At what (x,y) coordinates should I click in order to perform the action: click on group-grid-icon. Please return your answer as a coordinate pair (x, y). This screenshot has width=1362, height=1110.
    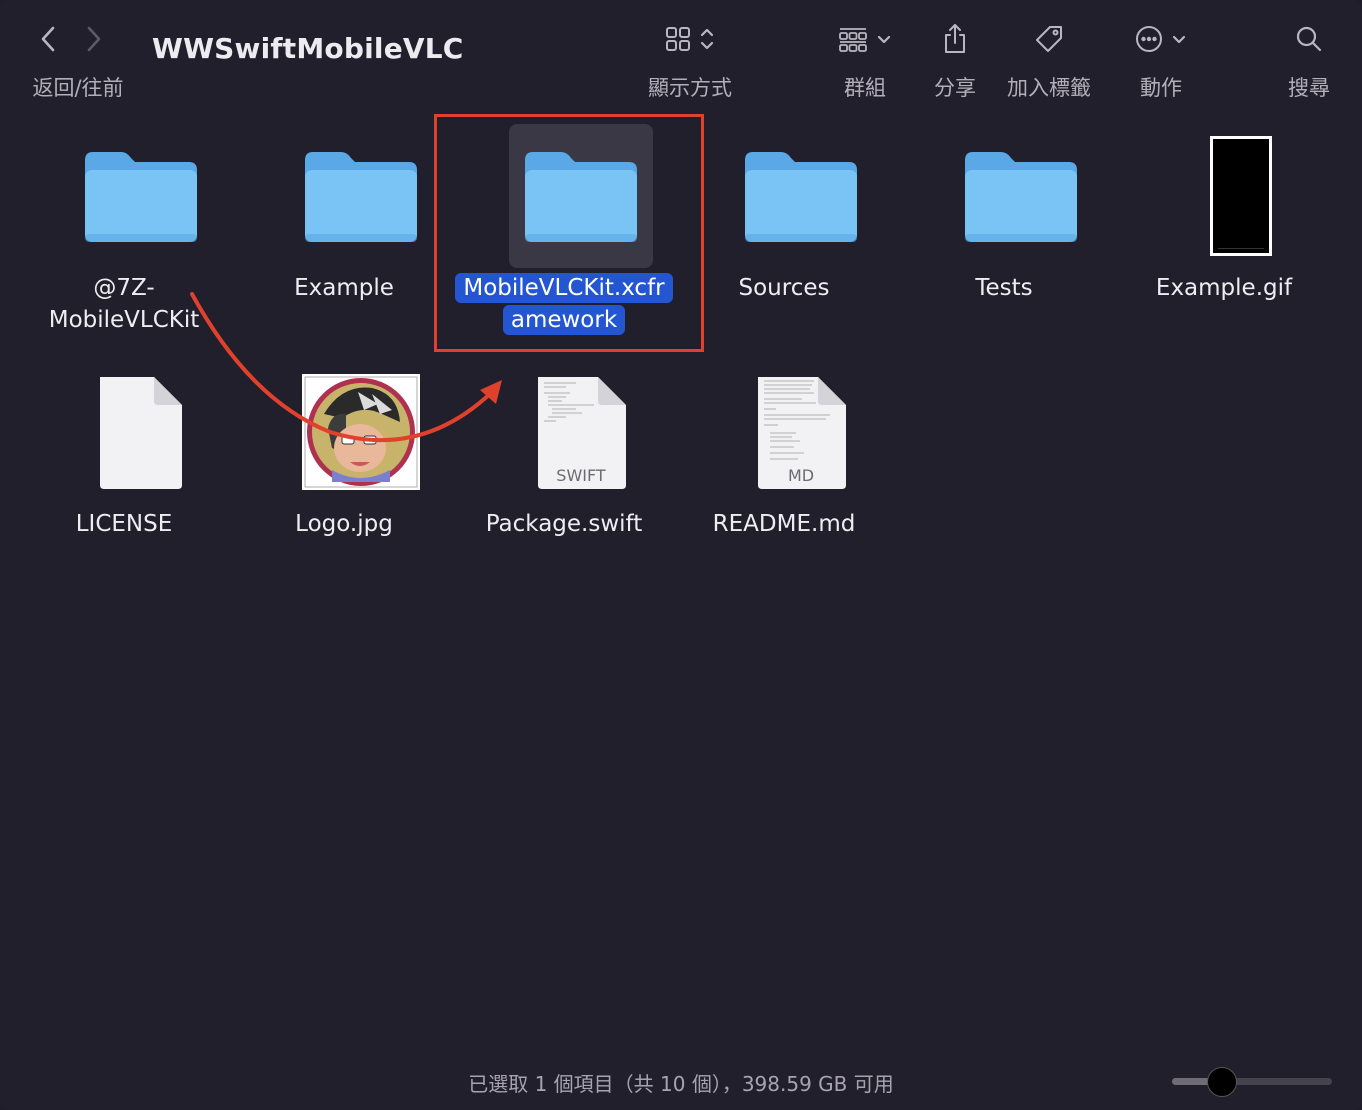
    Looking at the image, I should click on (853, 41).